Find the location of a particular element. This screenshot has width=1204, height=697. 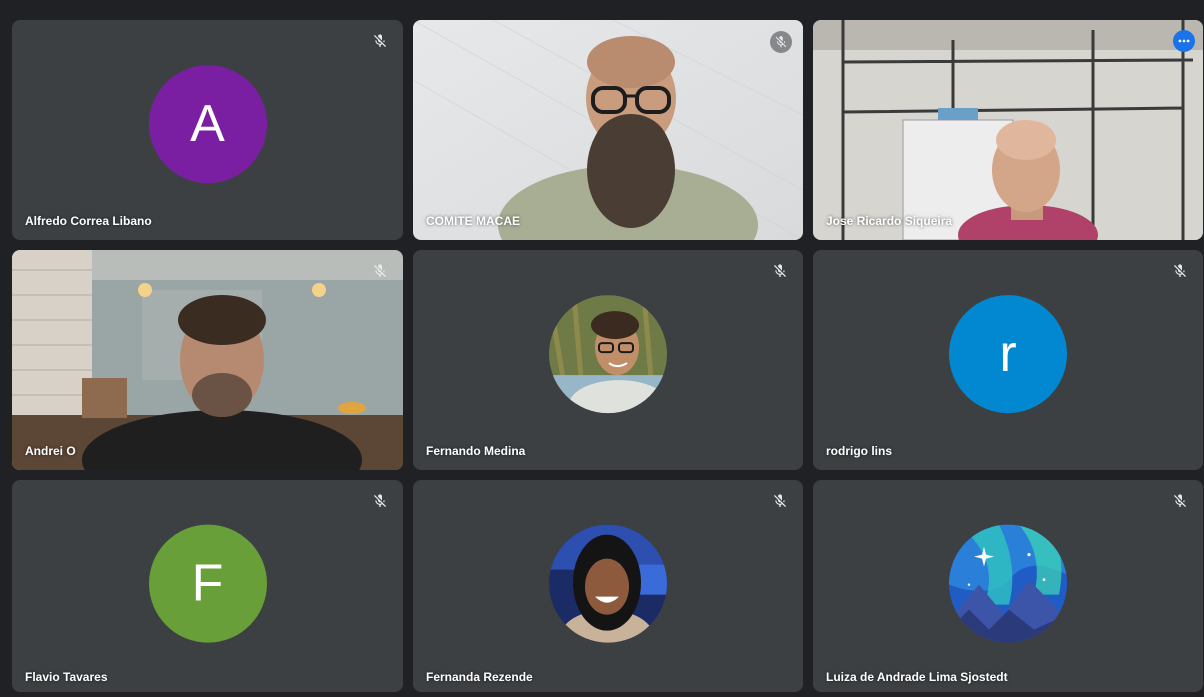

participant-tile: F Flavio Tavares is located at coordinates (207, 586).